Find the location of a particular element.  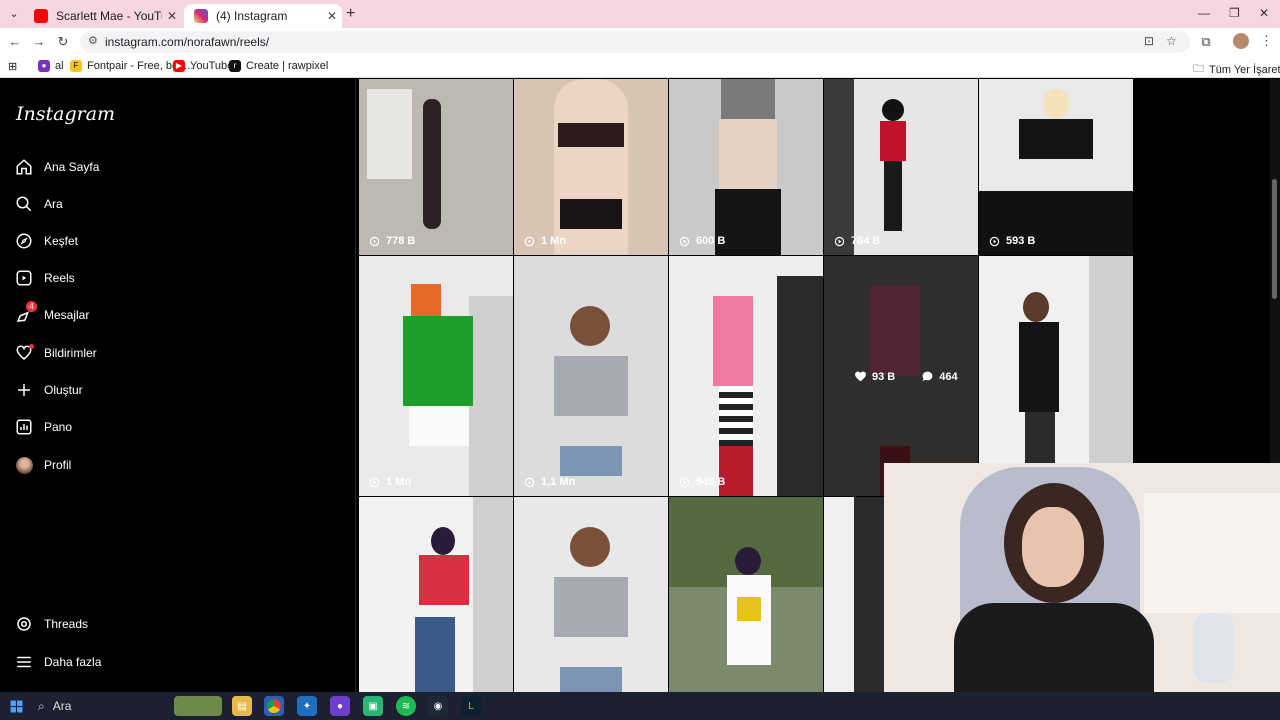

compass-icon is located at coordinates (24, 241).